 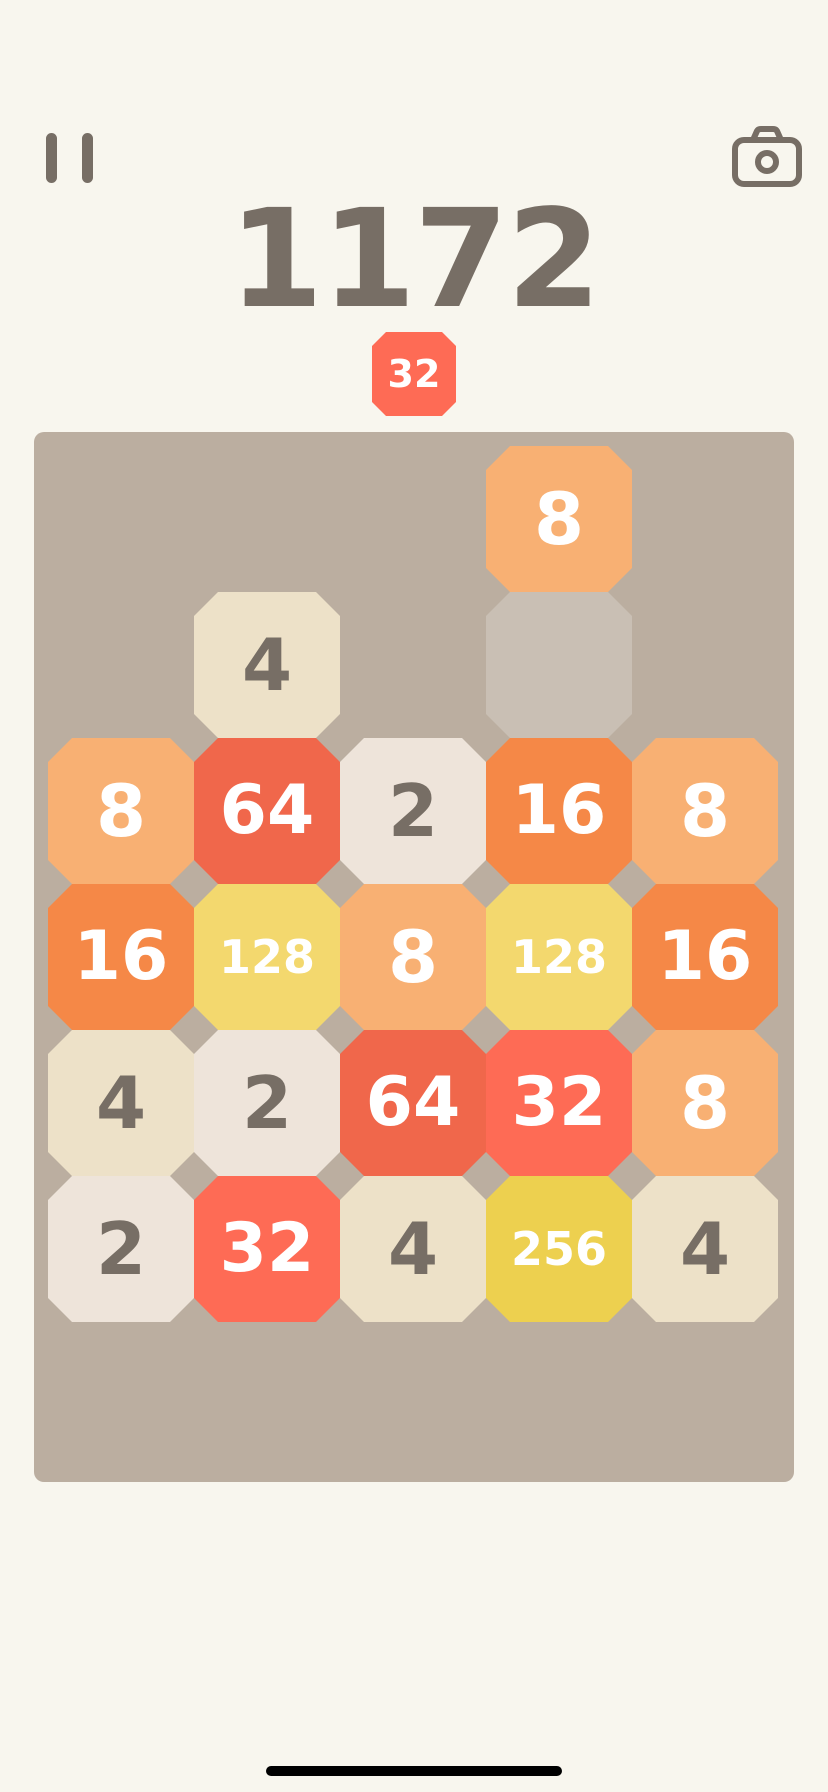 What do you see at coordinates (559, 665) in the screenshot?
I see `tile-ghost` at bounding box center [559, 665].